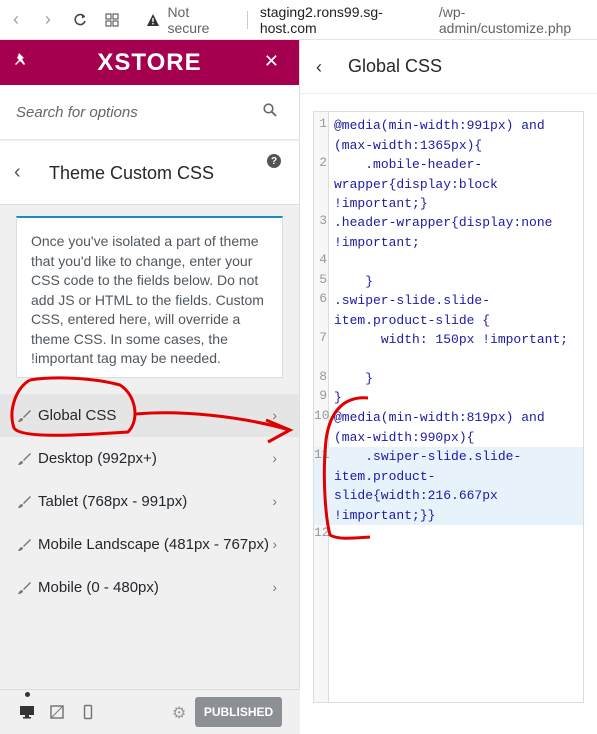  What do you see at coordinates (150, 711) in the screenshot?
I see `customizer-footer: ⚙ PUBLISHED` at bounding box center [150, 711].